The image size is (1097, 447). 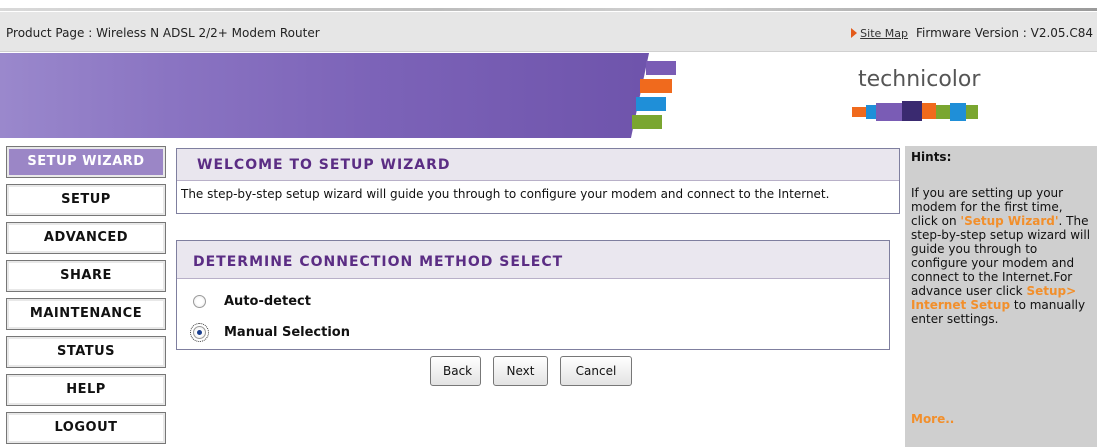 What do you see at coordinates (596, 371) in the screenshot?
I see `cancel-button: Cancel` at bounding box center [596, 371].